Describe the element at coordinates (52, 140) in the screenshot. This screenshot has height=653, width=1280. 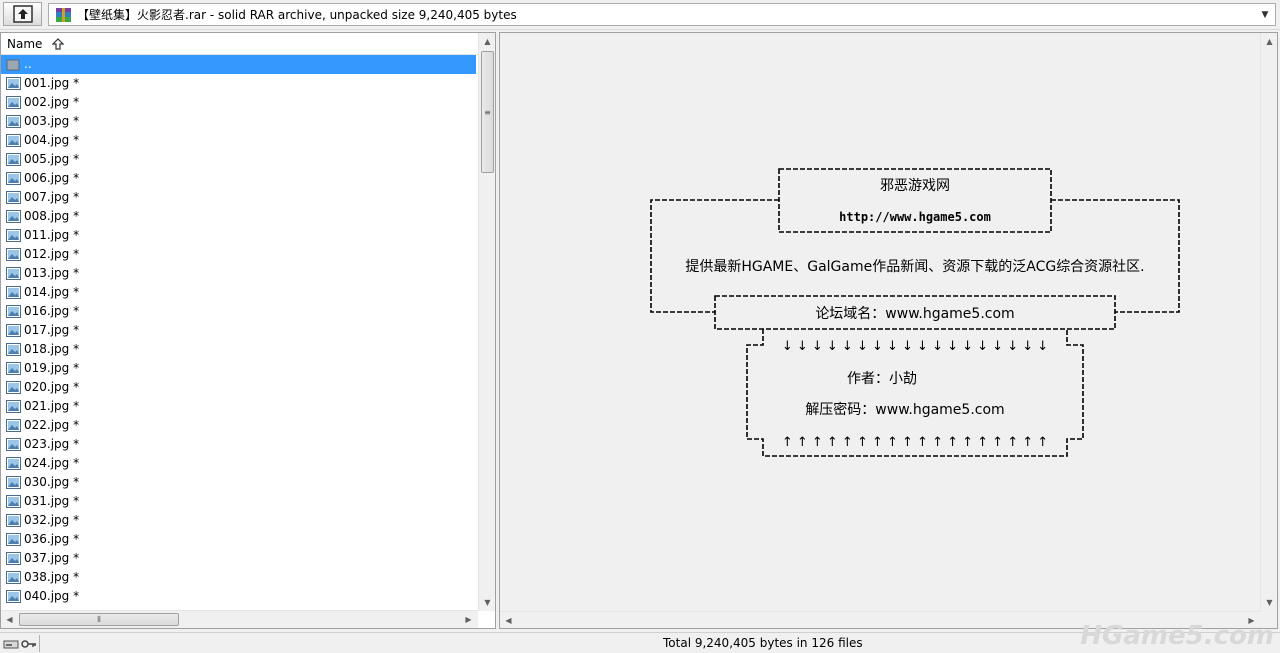
I see `list-item-label: 004.jpg *` at that location.